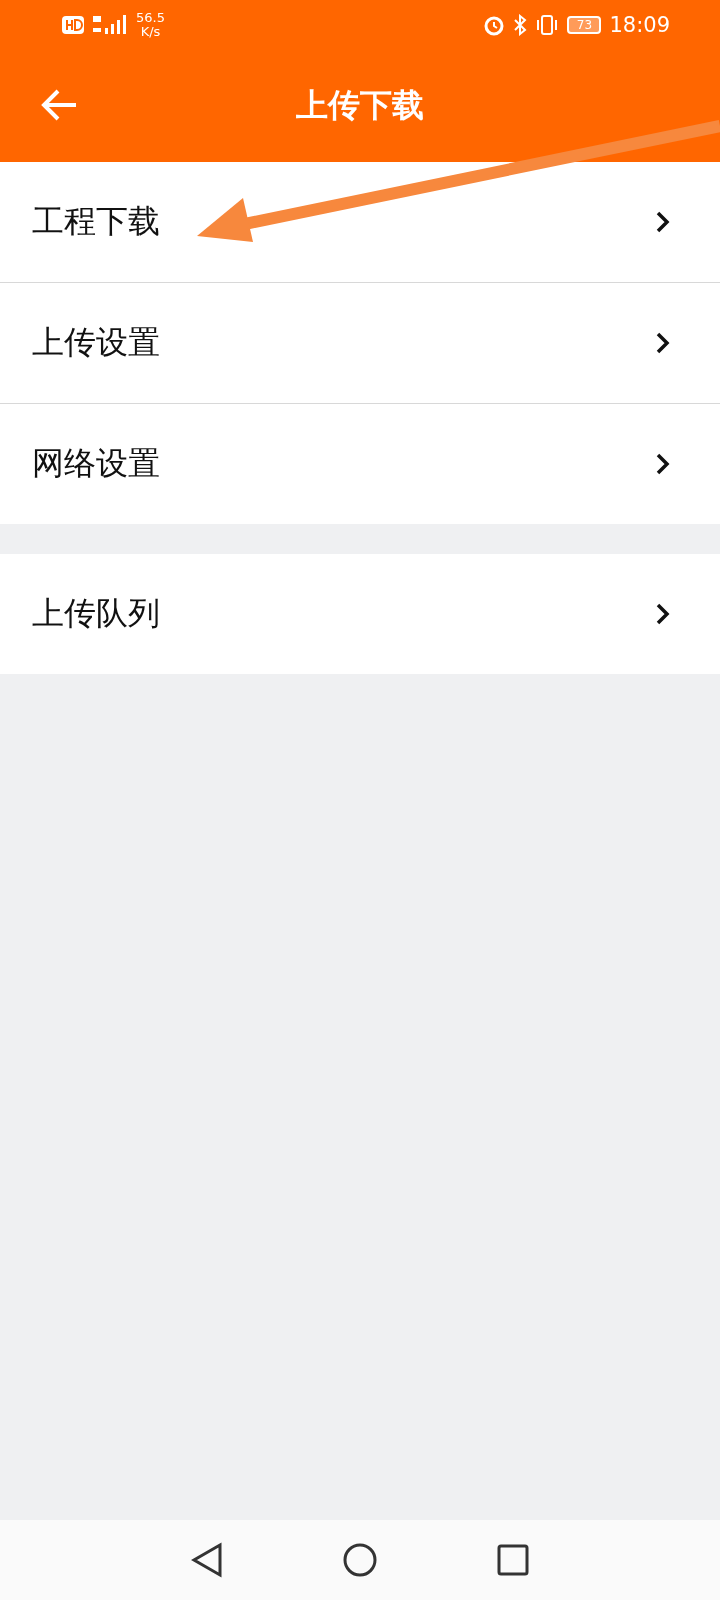  Describe the element at coordinates (520, 25) in the screenshot. I see `bluetooth-icon` at that location.